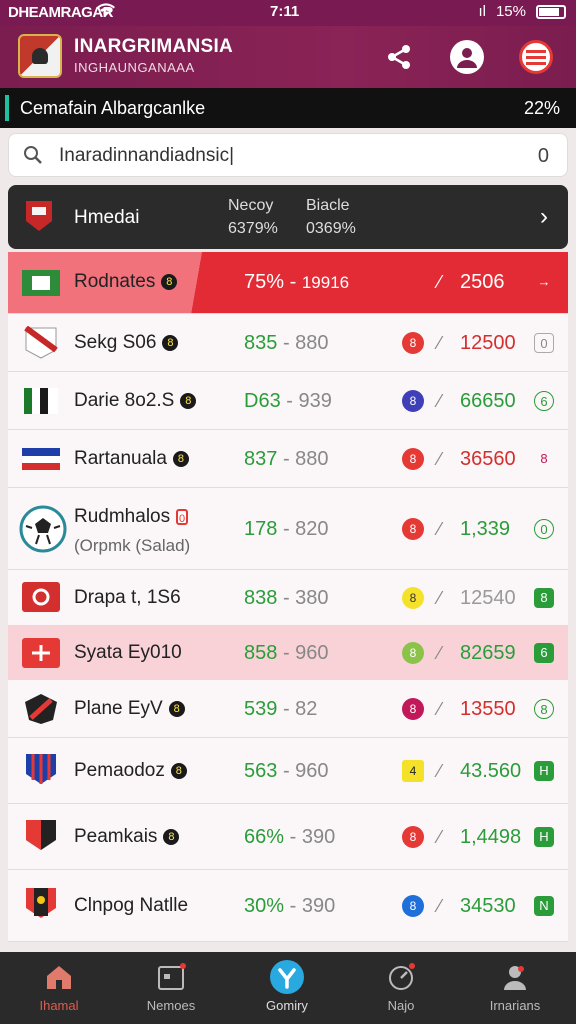 Image resolution: width=576 pixels, height=1024 pixels. What do you see at coordinates (413, 771) in the screenshot?
I see `status-badge: 4` at bounding box center [413, 771].